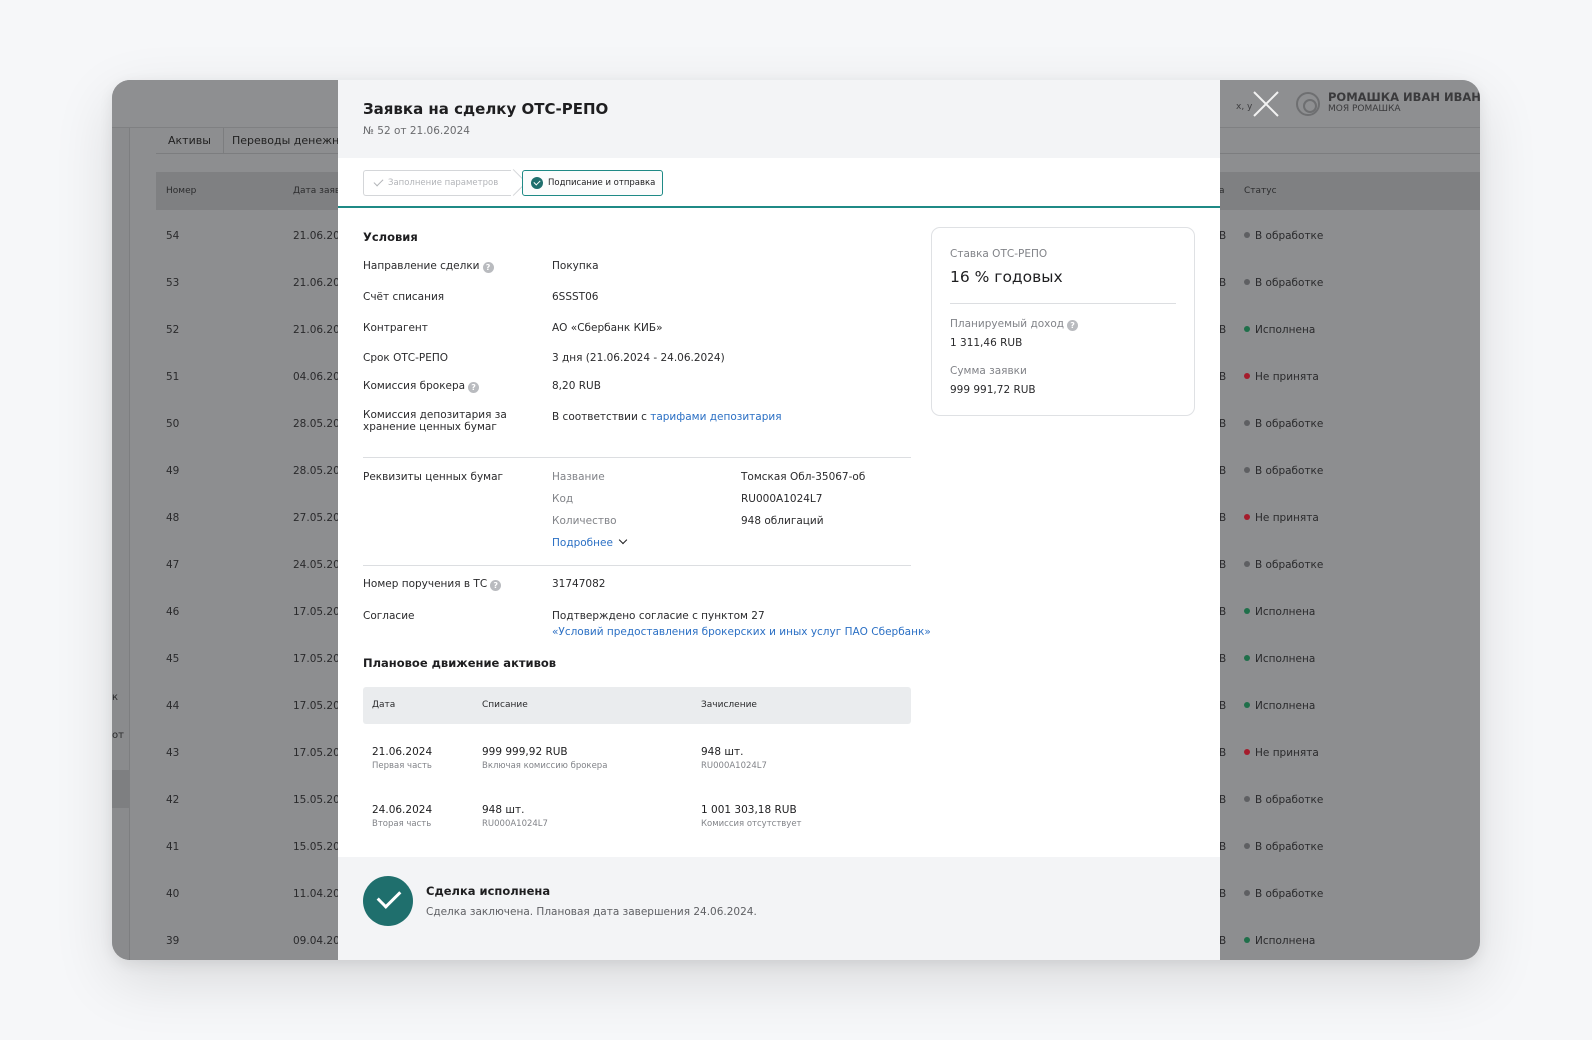  Describe the element at coordinates (121, 789) in the screenshot. I see `sidebar-active-strip` at that location.